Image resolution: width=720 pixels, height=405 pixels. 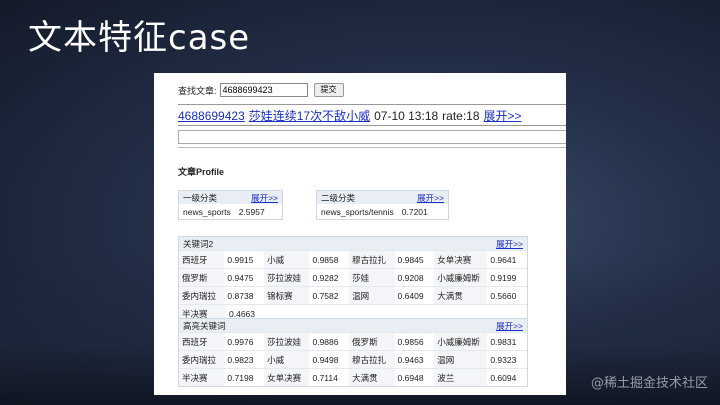 I want to click on keyword-score: 0.6094, so click(x=503, y=377).